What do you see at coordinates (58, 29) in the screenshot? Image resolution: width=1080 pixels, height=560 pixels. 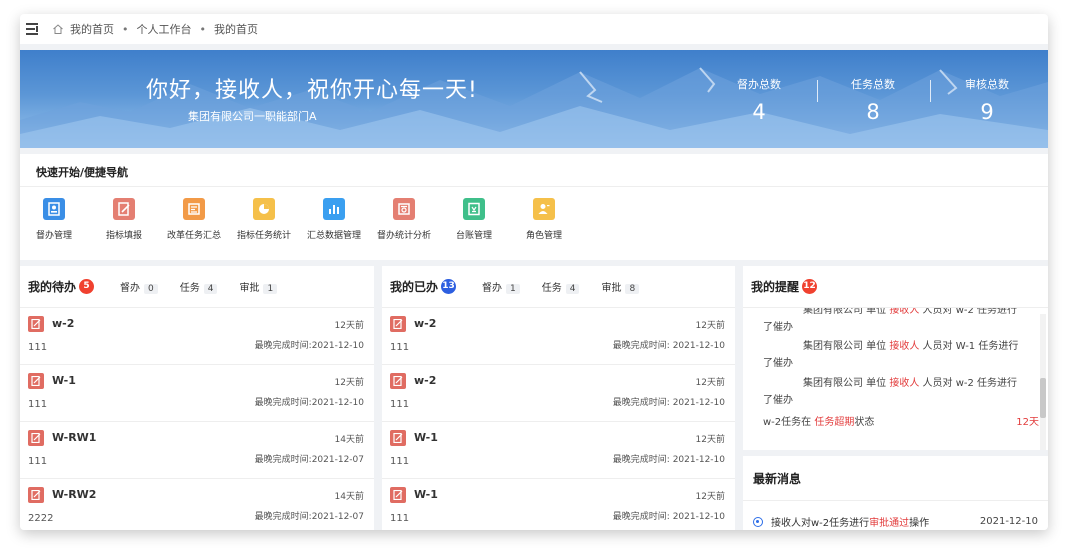 I see `home-icon` at bounding box center [58, 29].